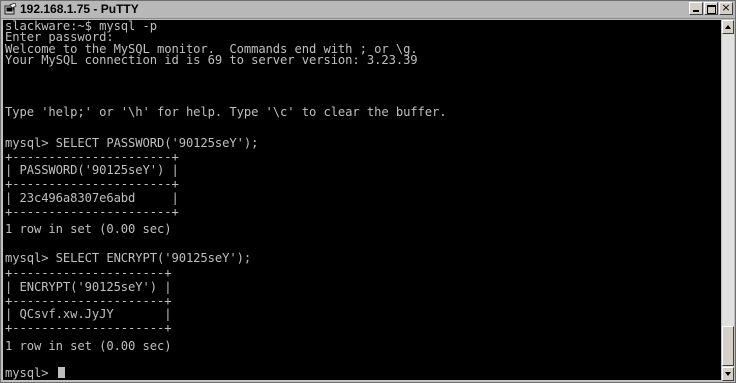 The image size is (736, 383). I want to click on title-bar: 192.168.1.75 - PuTTY ×, so click(368, 10).